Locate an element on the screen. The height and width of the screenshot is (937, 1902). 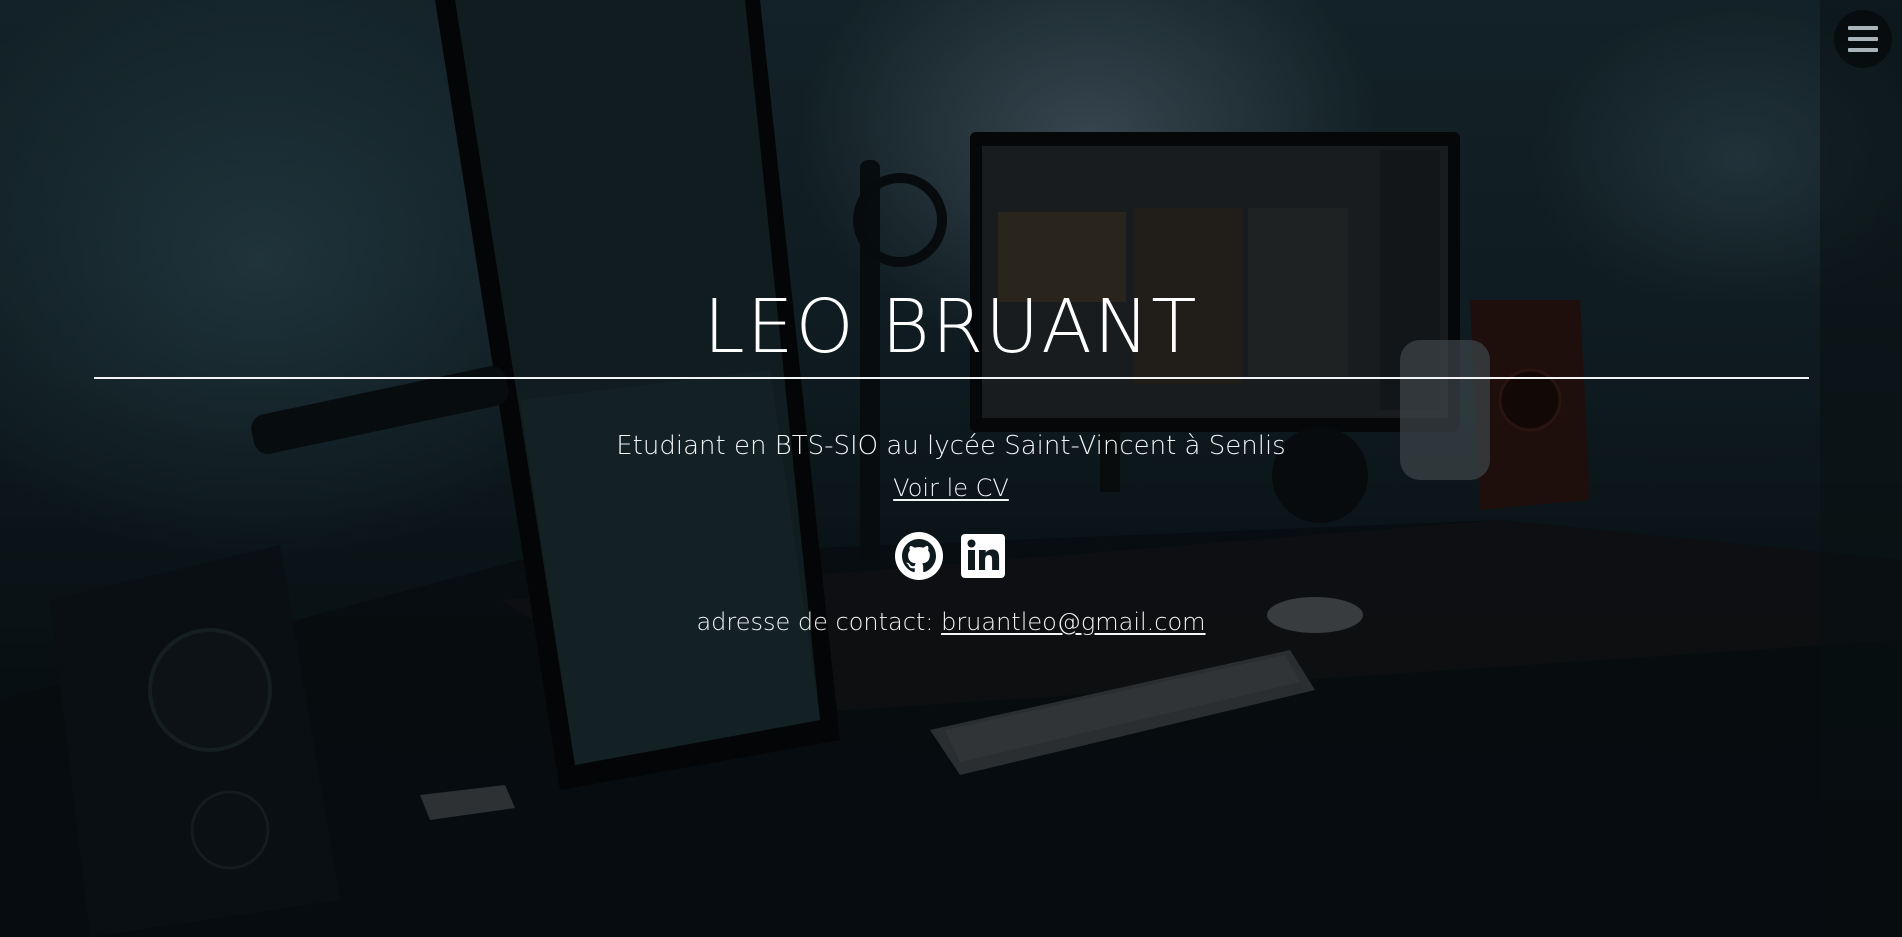
contact-prefix: adresse de contact: is located at coordinates (815, 622).